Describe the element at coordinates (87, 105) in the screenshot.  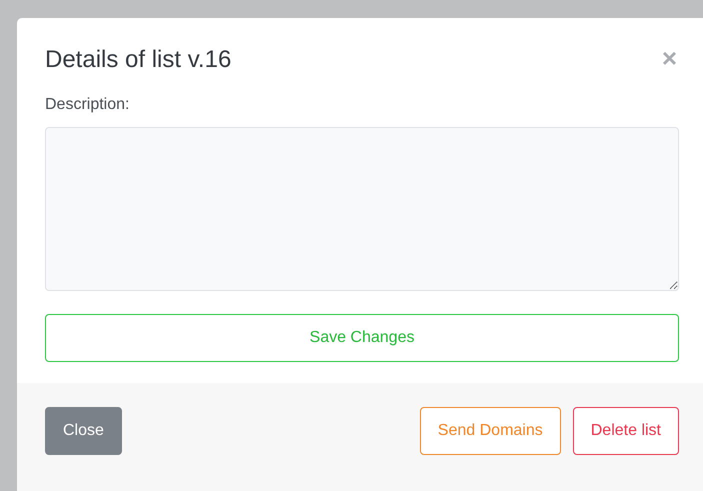
I see `description-label: Description:` at that location.